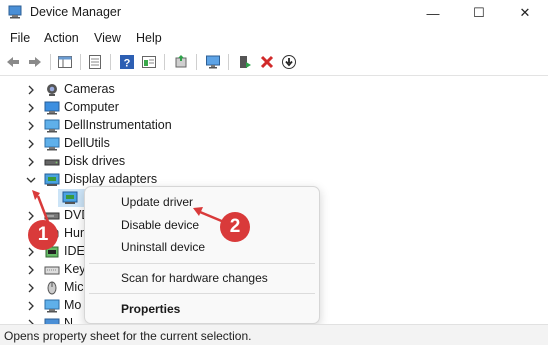 This screenshot has height=345, width=548. Describe the element at coordinates (52, 108) in the screenshot. I see `computer-icon` at that location.